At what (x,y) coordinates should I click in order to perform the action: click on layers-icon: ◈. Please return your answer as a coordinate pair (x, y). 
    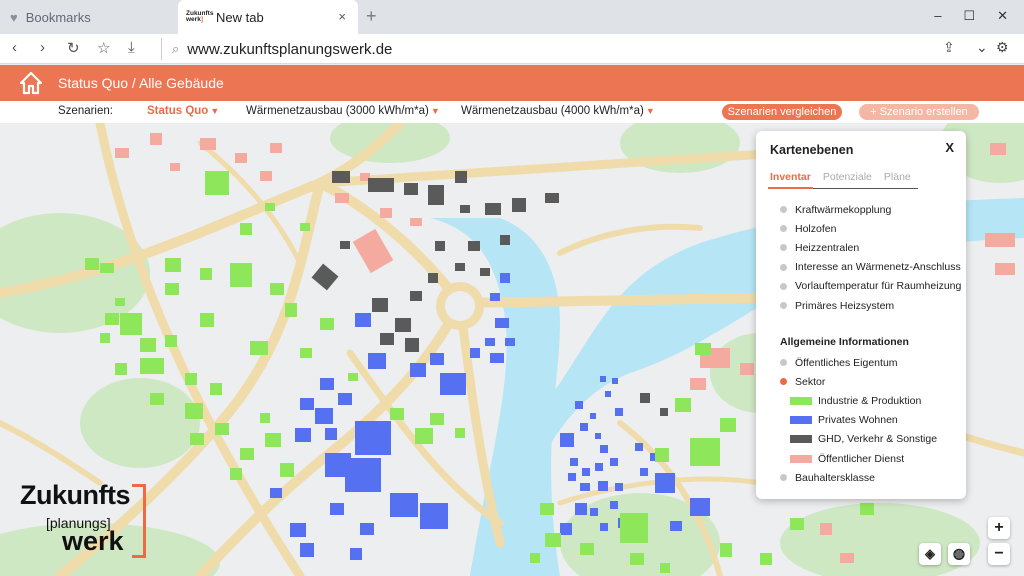
    Looking at the image, I should click on (930, 554).